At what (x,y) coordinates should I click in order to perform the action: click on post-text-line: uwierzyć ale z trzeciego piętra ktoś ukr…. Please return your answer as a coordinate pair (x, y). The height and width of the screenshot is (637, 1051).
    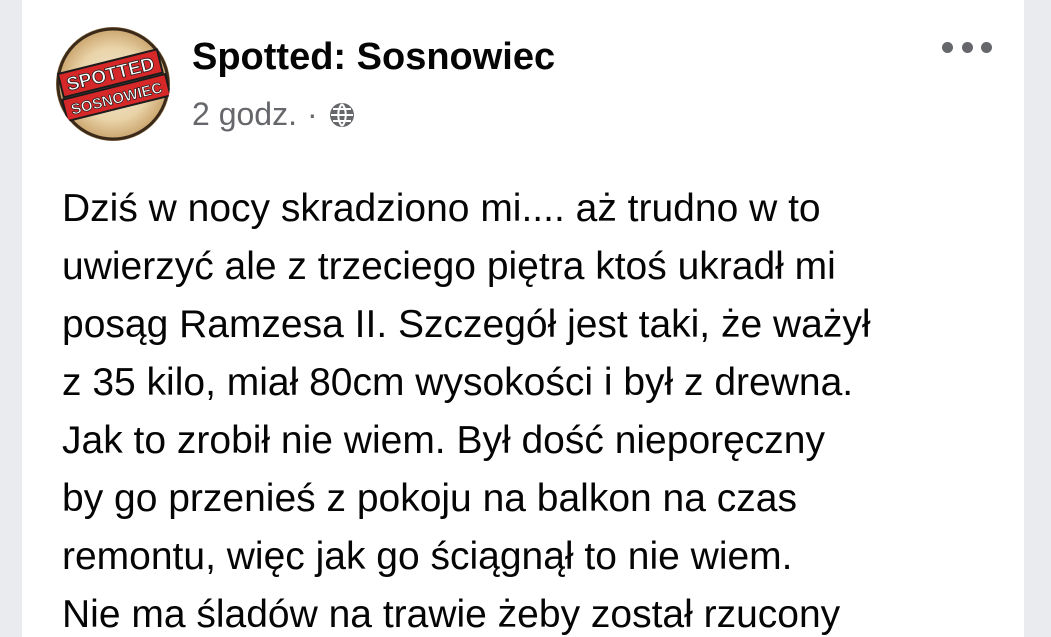
    Looking at the image, I should click on (449, 266).